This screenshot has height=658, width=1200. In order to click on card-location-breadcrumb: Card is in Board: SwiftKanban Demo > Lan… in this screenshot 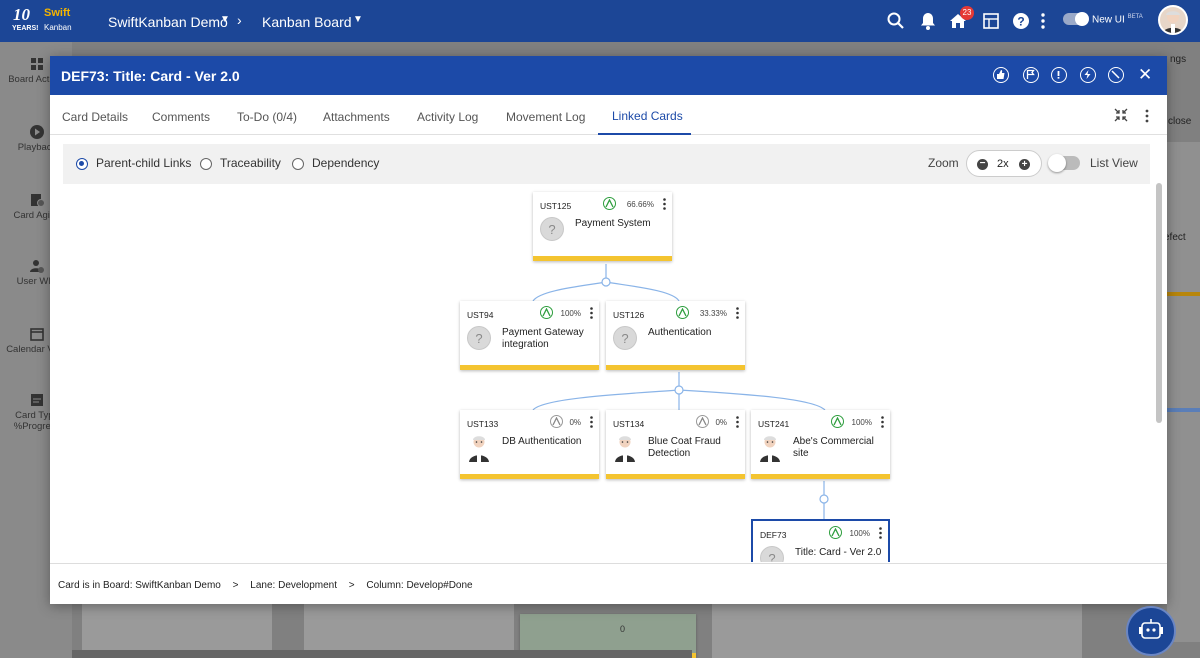, I will do `click(265, 585)`.